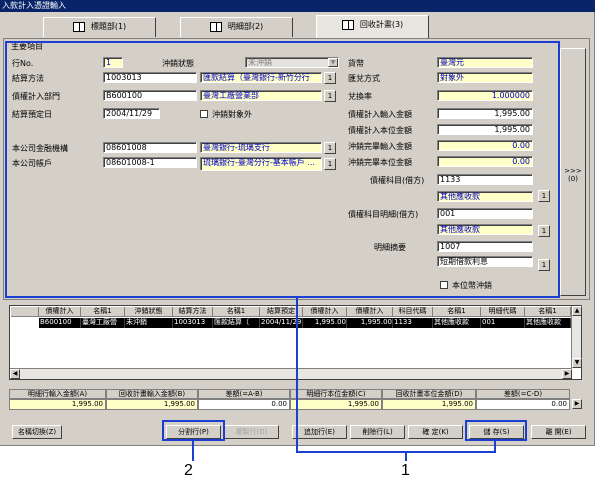 The height and width of the screenshot is (492, 595). Describe the element at coordinates (558, 432) in the screenshot. I see `close-button: 離 開(E)` at that location.